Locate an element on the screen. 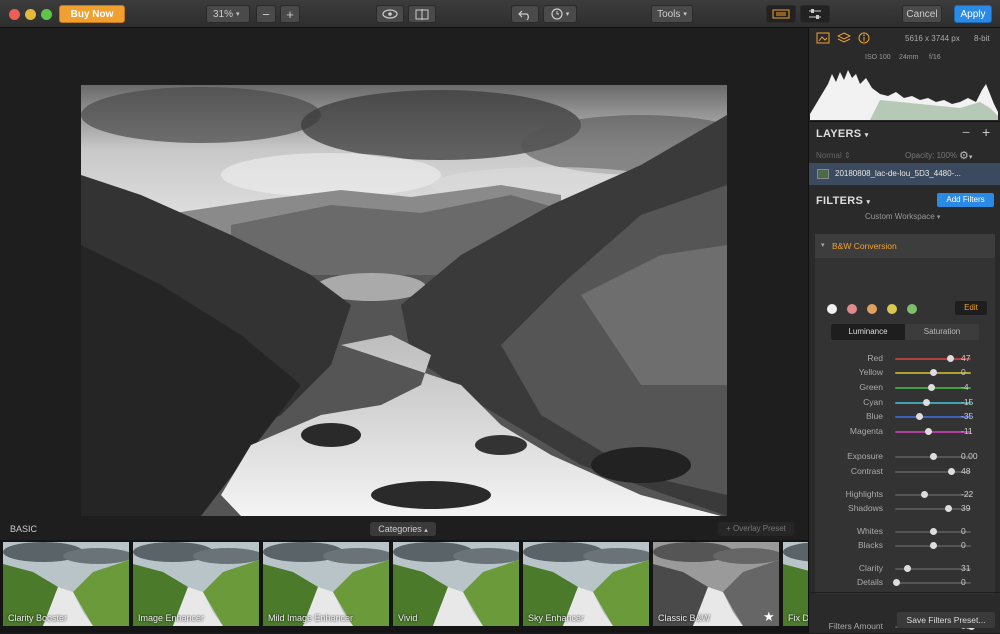  close-window-button is located at coordinates (14, 14).